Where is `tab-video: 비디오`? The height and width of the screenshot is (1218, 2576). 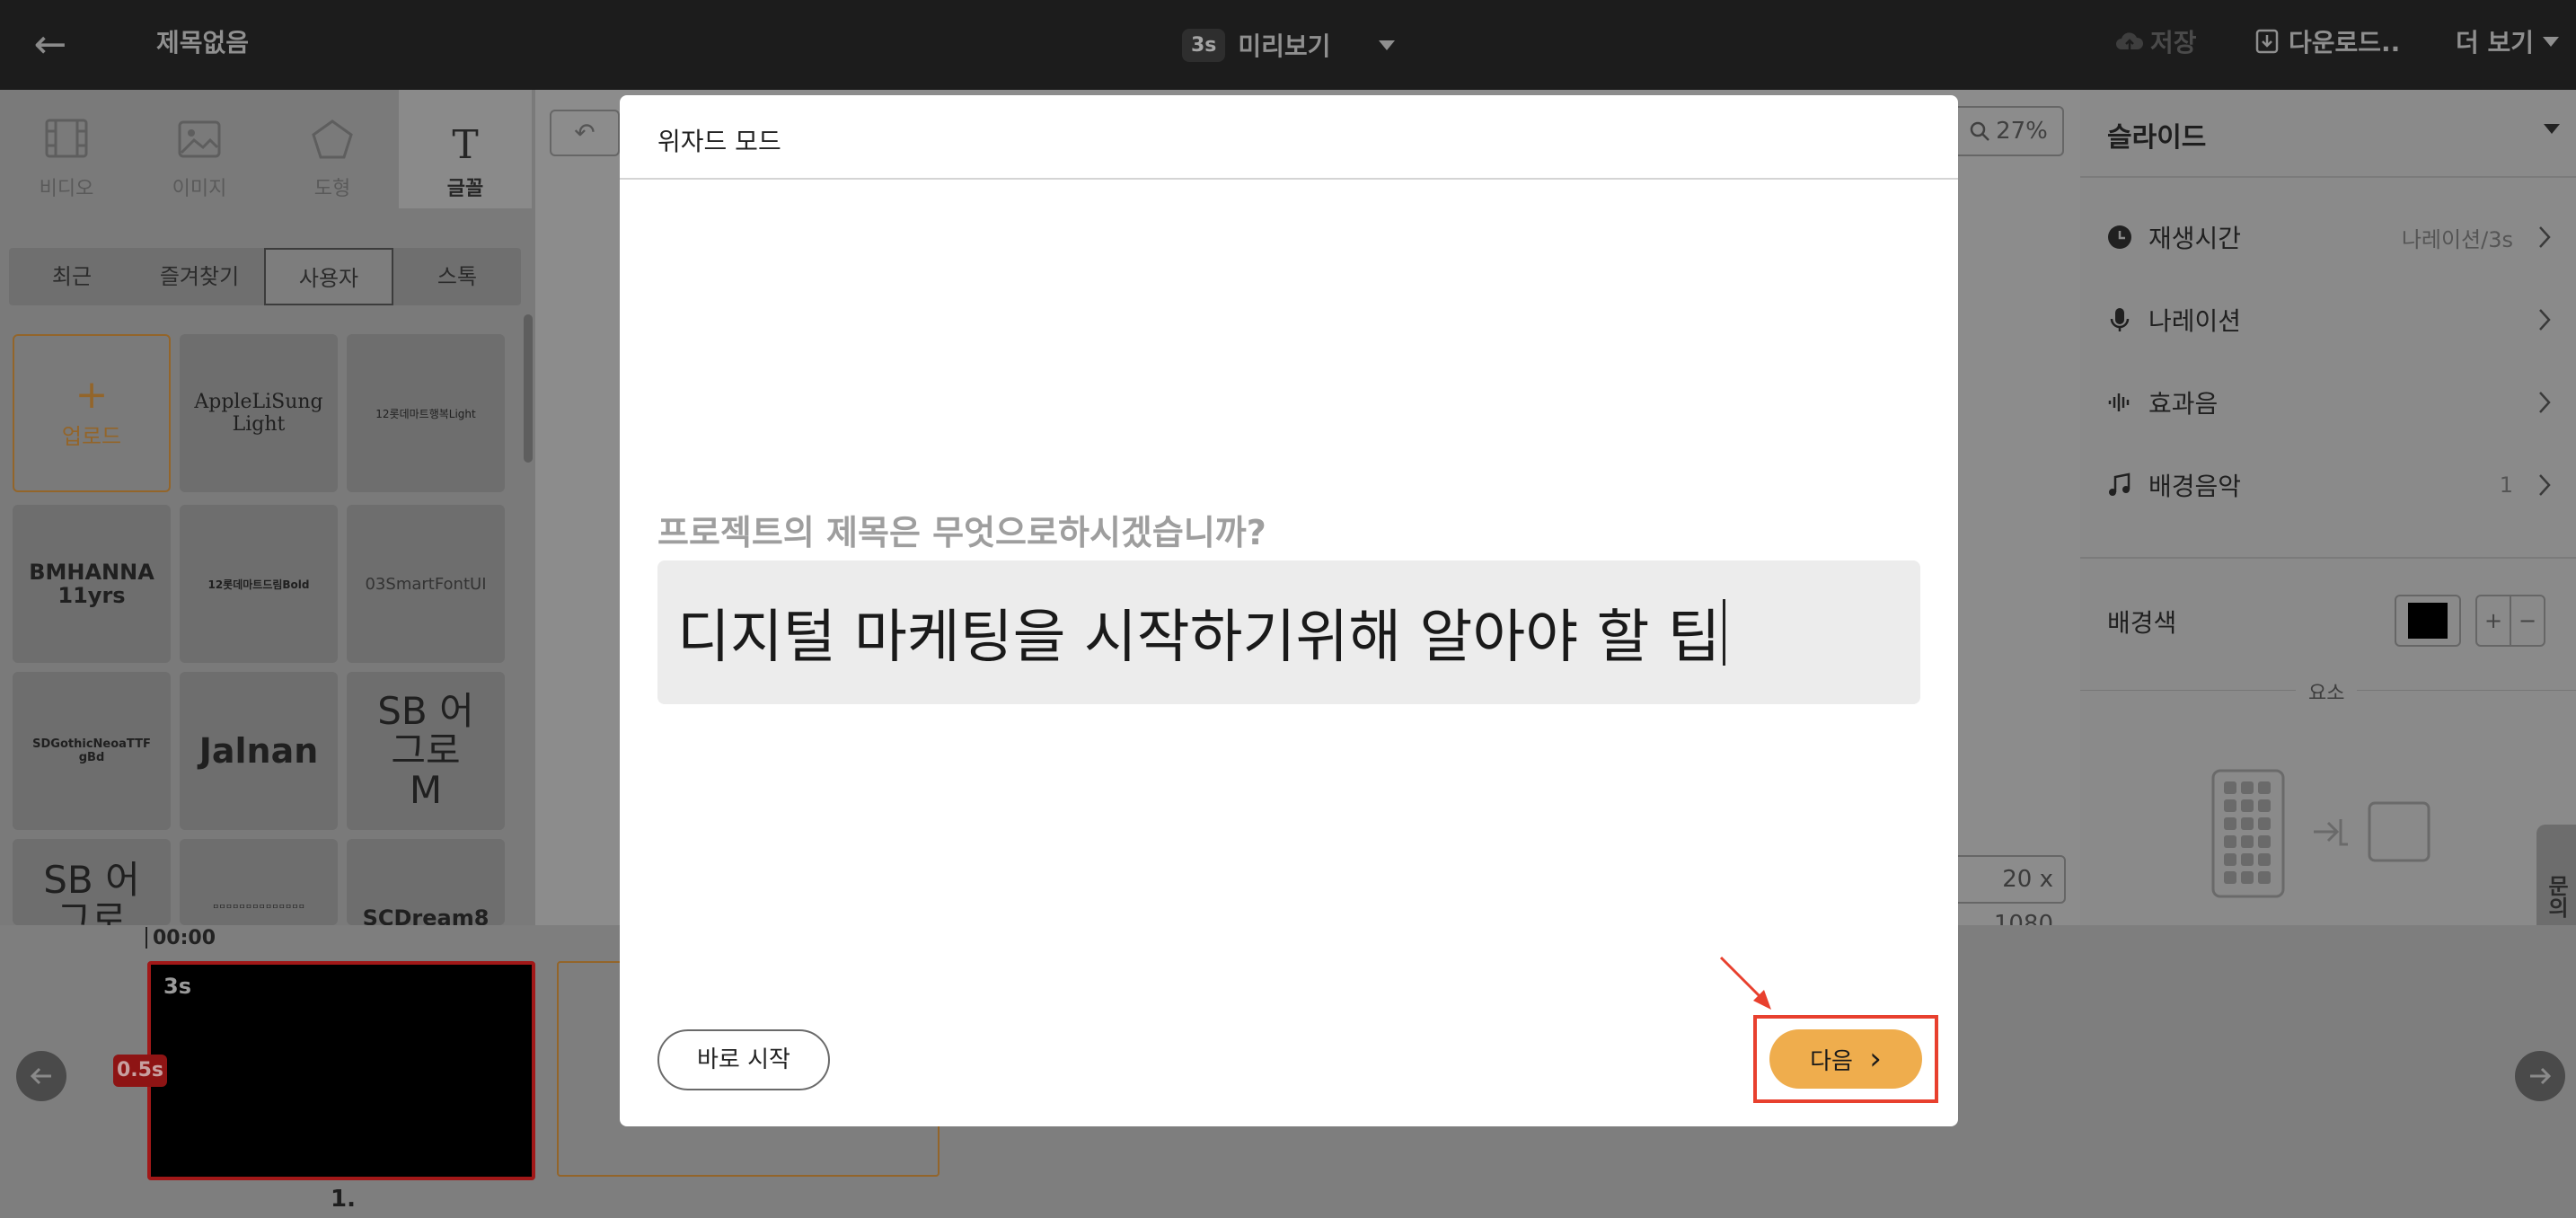
tab-video: 비디오 is located at coordinates (66, 149).